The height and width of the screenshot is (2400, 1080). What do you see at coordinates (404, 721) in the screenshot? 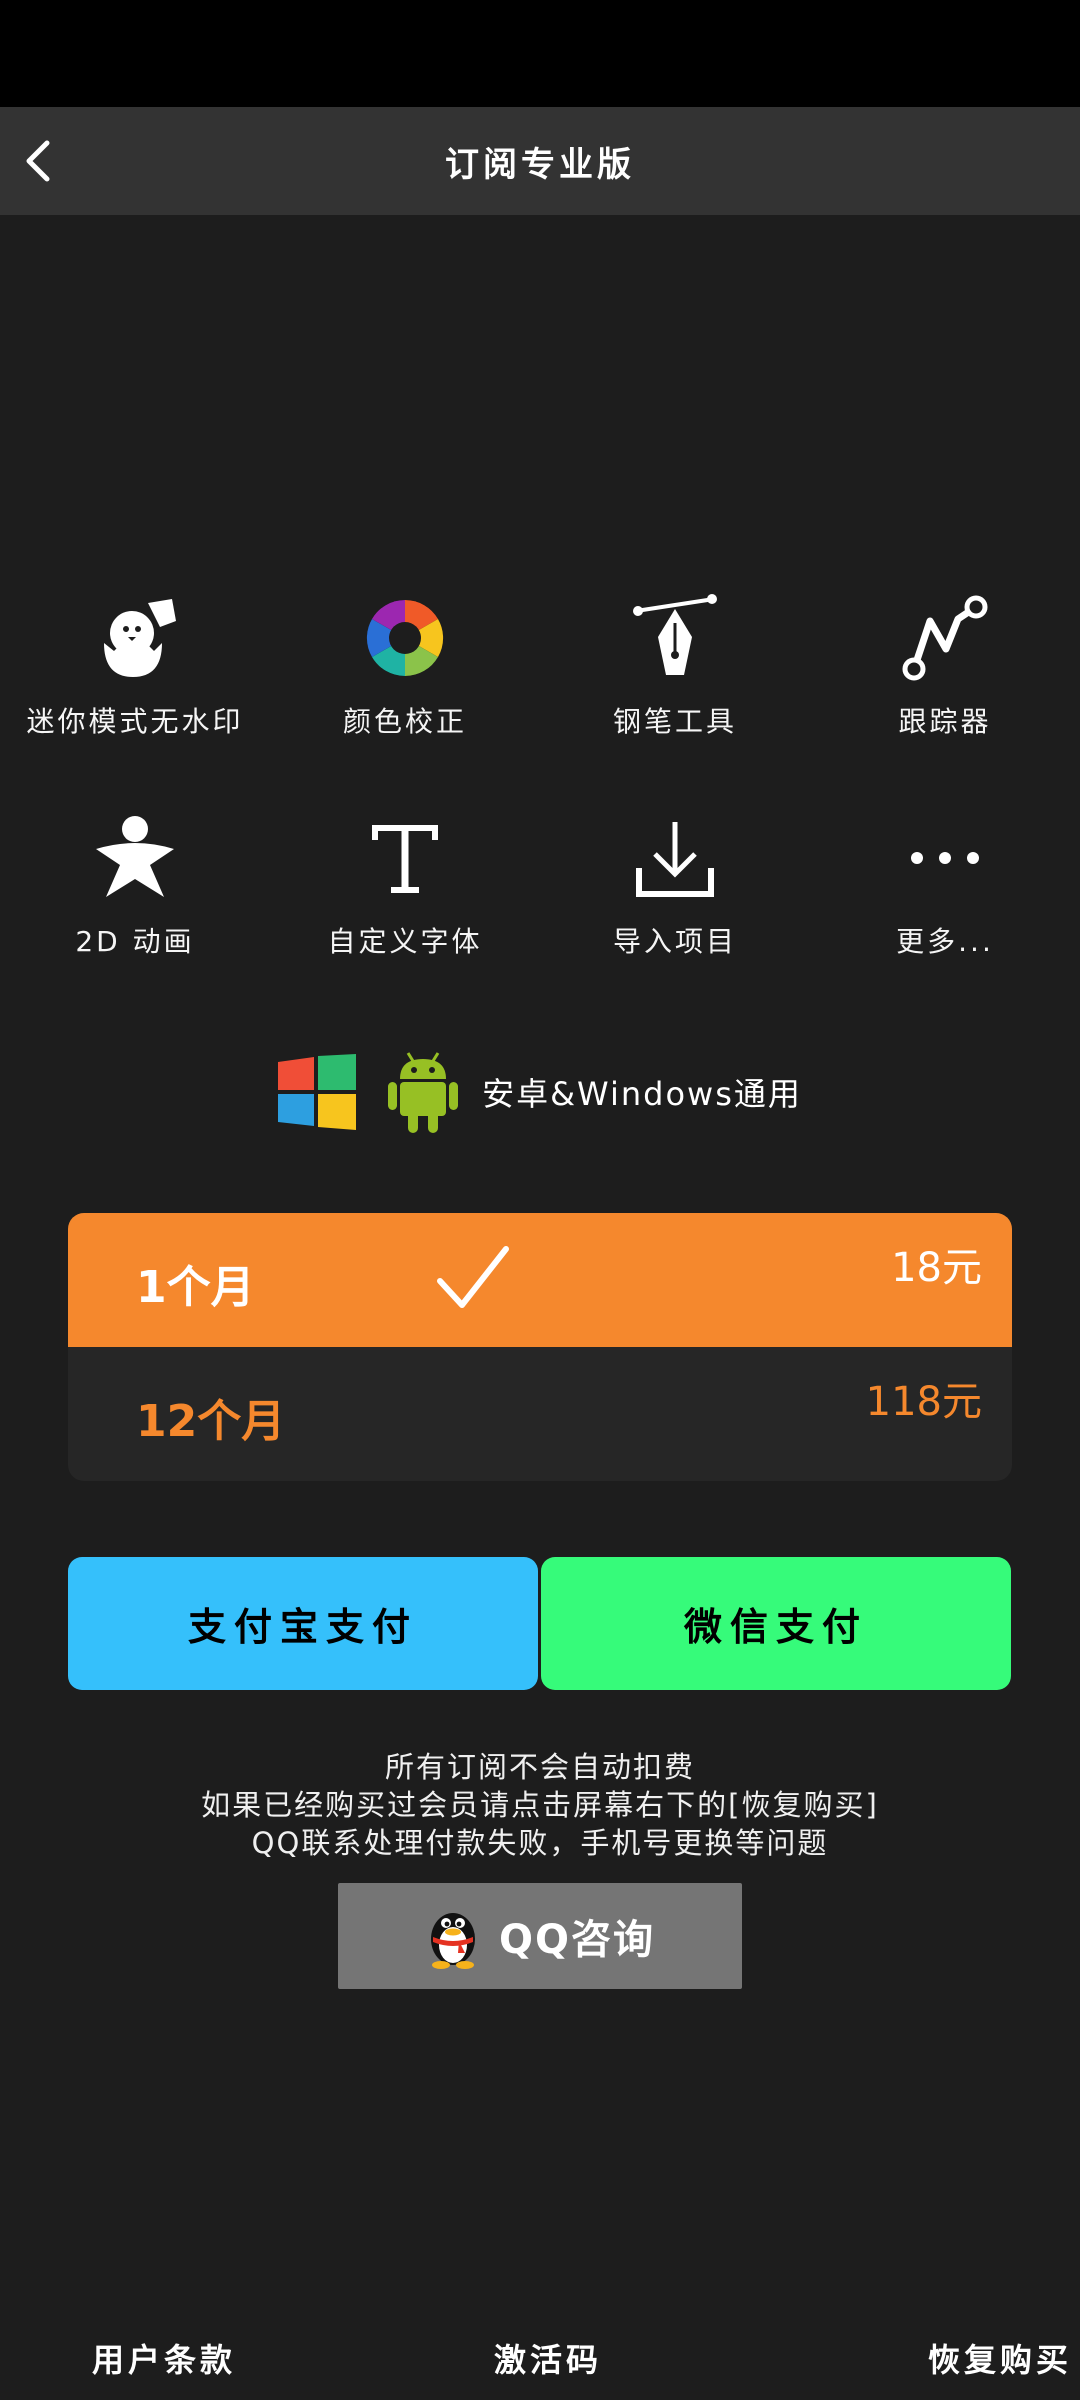
I see `feature-label: 颜色校正` at bounding box center [404, 721].